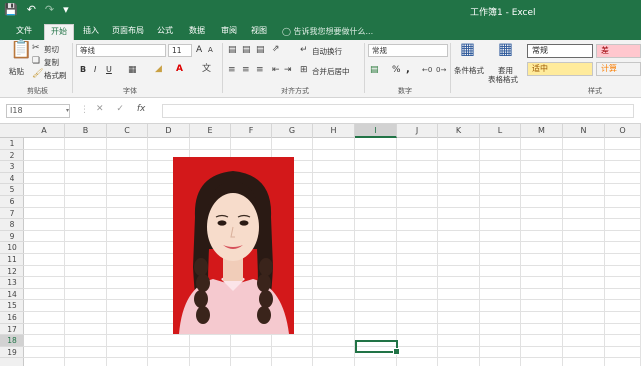 The width and height of the screenshot is (641, 366). What do you see at coordinates (232, 70) in the screenshot?
I see `align-left-icon: ≡` at bounding box center [232, 70].